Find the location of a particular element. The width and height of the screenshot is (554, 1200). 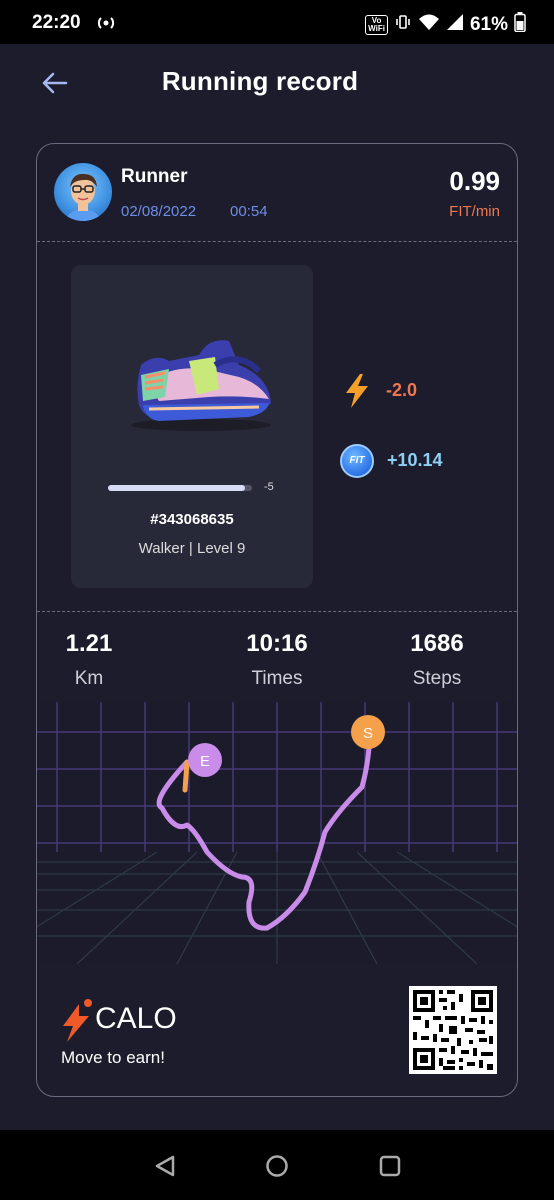

vowifi-icon: Vo WiFi is located at coordinates (376, 25).